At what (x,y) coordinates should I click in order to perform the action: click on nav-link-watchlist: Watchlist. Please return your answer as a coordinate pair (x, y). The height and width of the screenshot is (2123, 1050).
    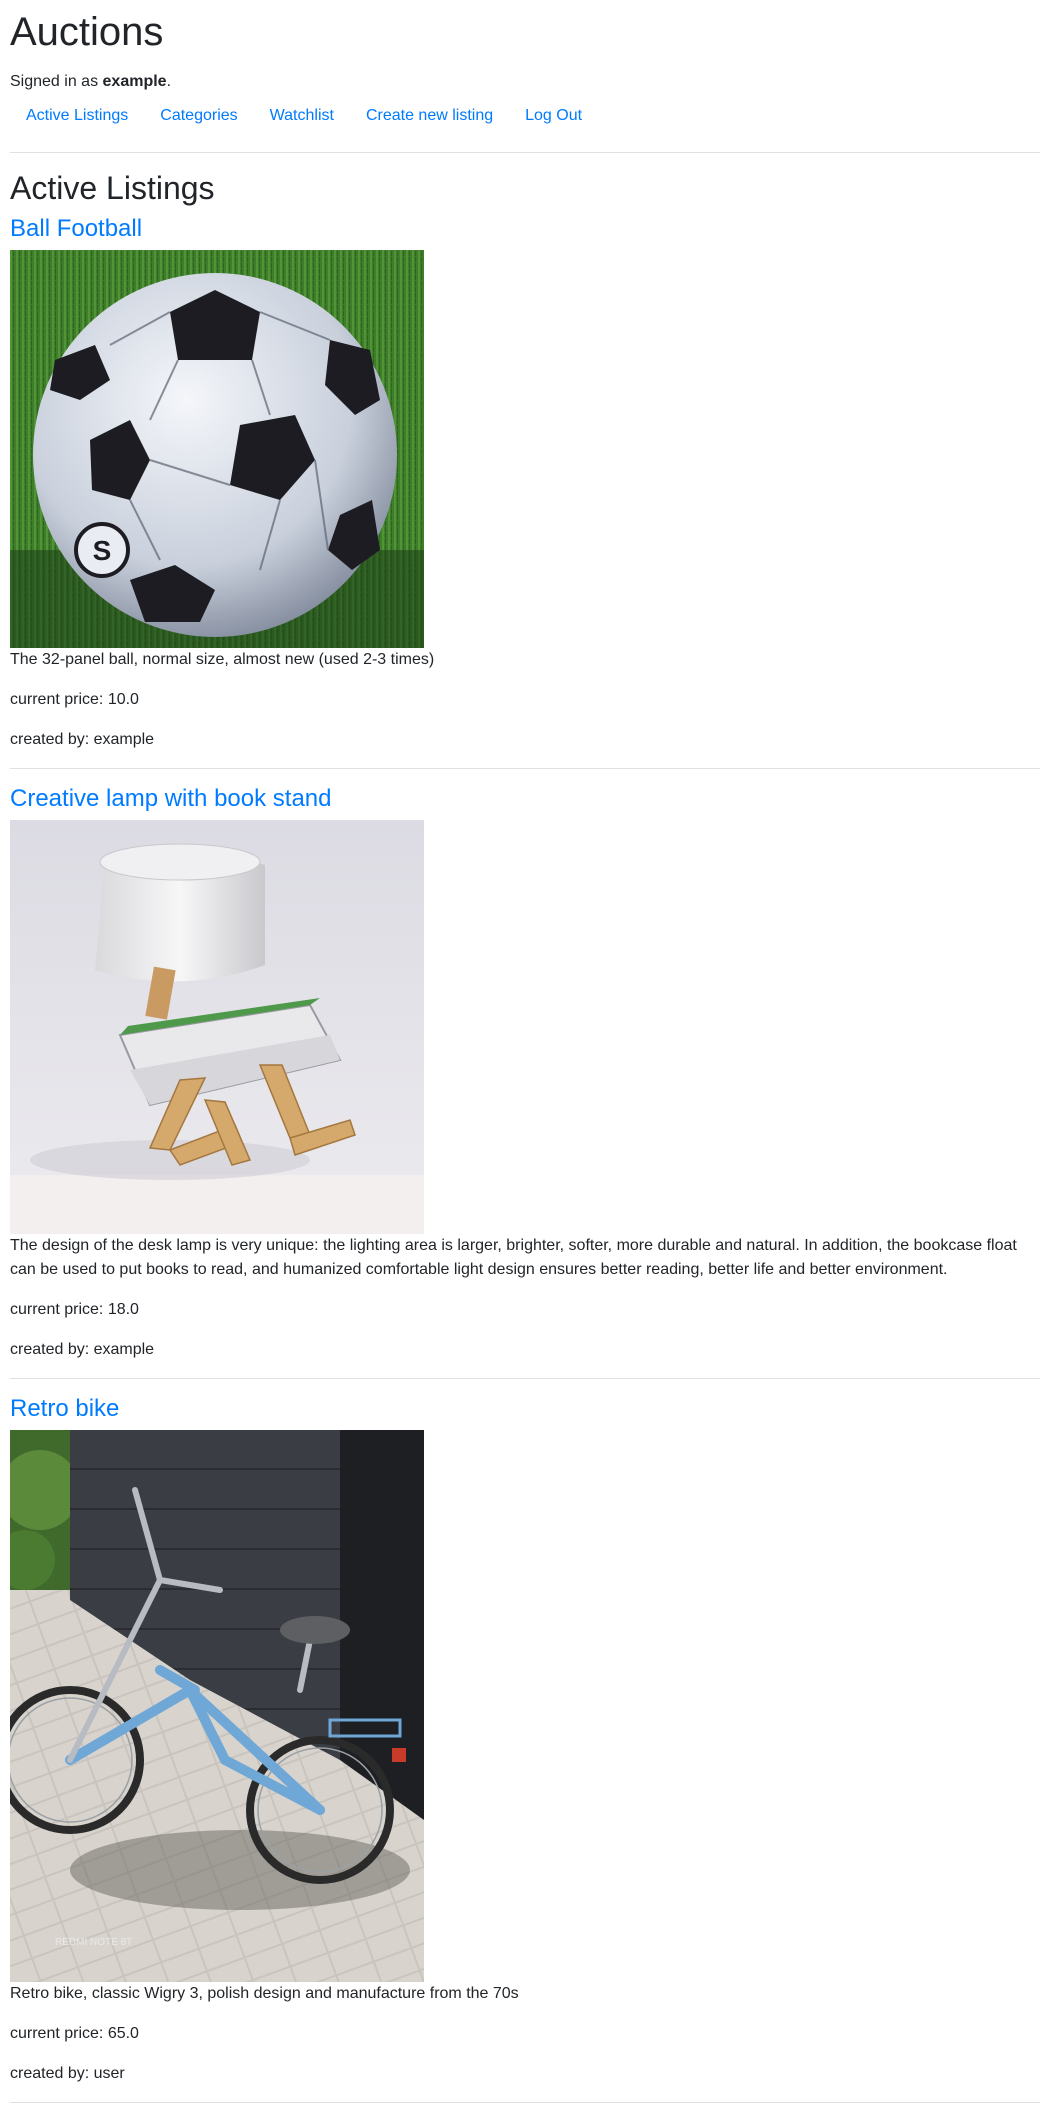
    Looking at the image, I should click on (302, 116).